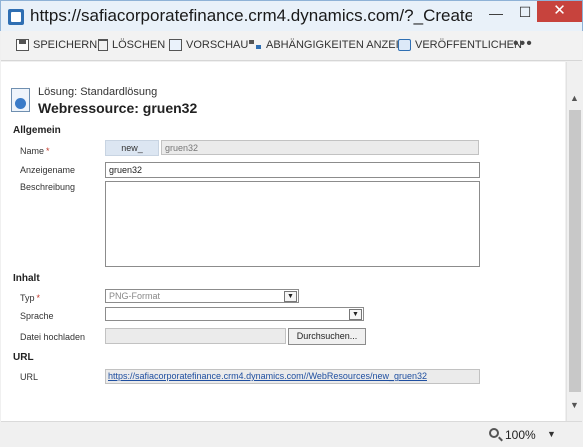 Image resolution: width=583 pixels, height=447 pixels. I want to click on page-title: Webressource: gruen32, so click(118, 108).